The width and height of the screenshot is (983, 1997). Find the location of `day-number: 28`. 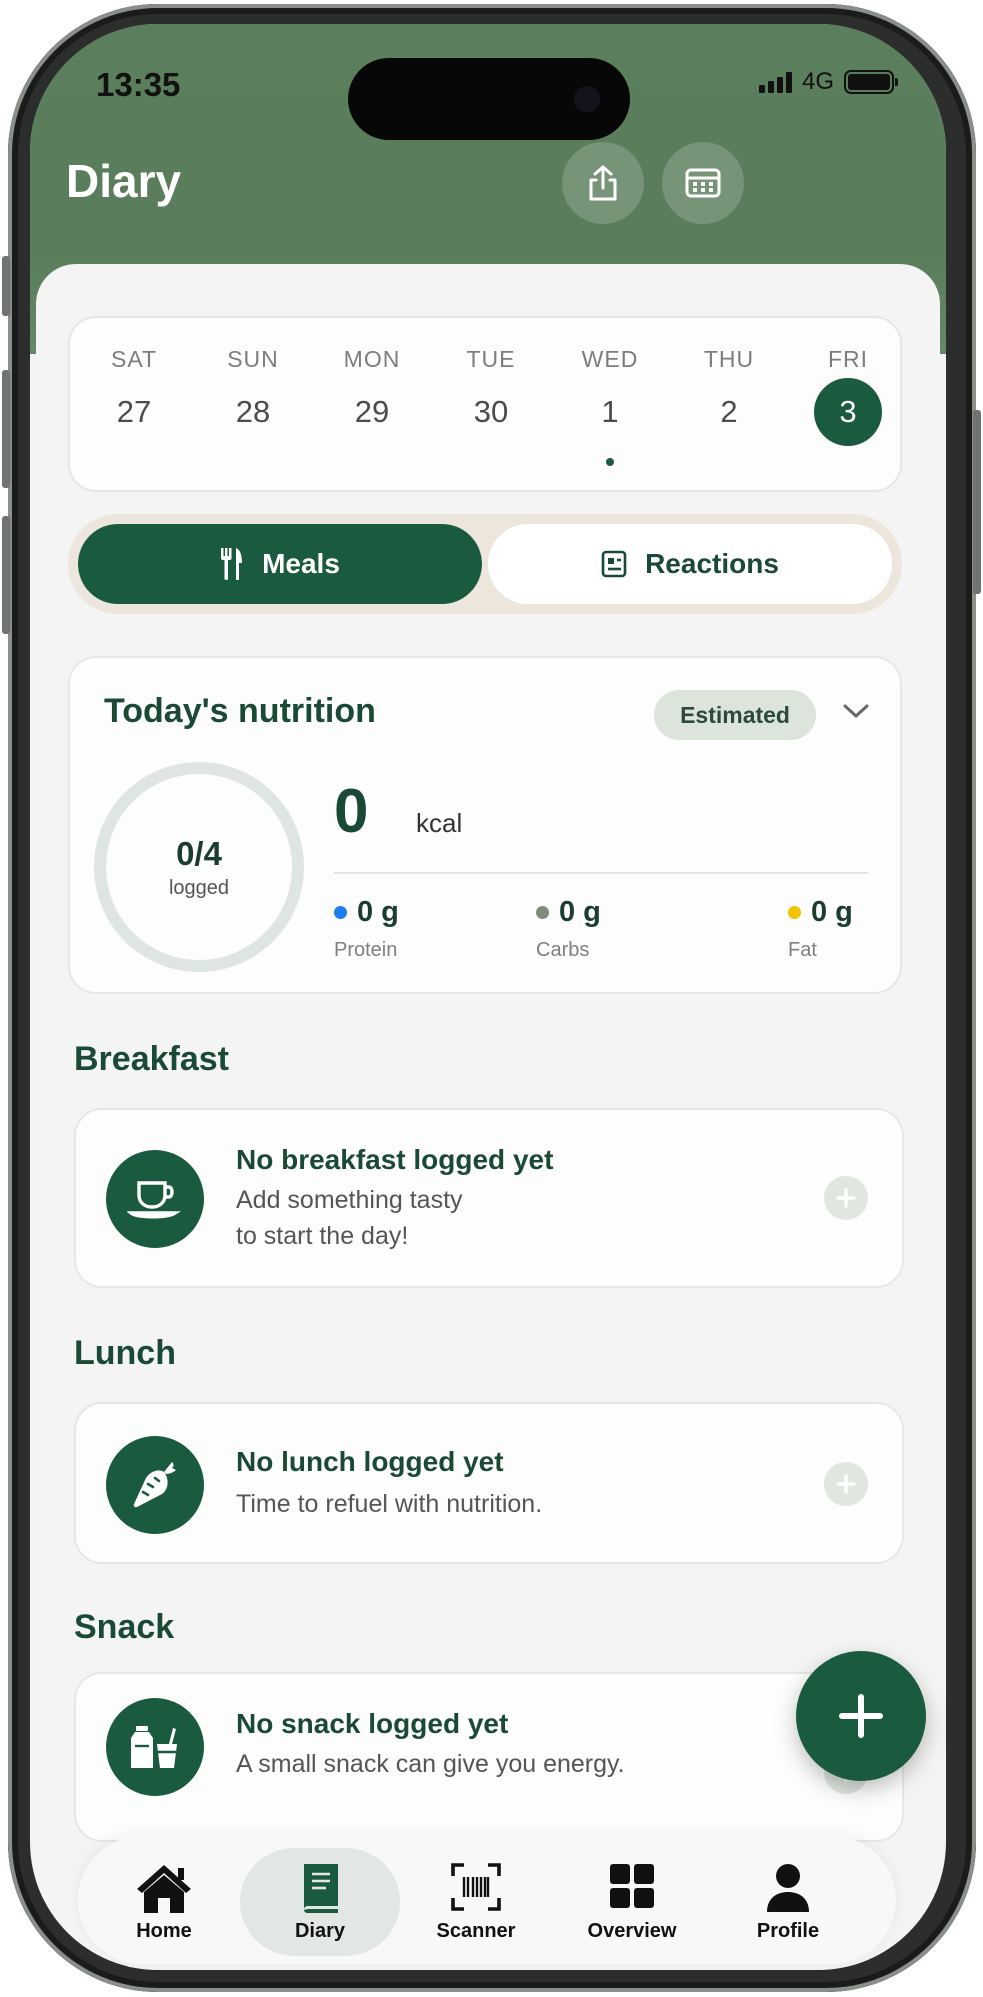

day-number: 28 is located at coordinates (253, 411).